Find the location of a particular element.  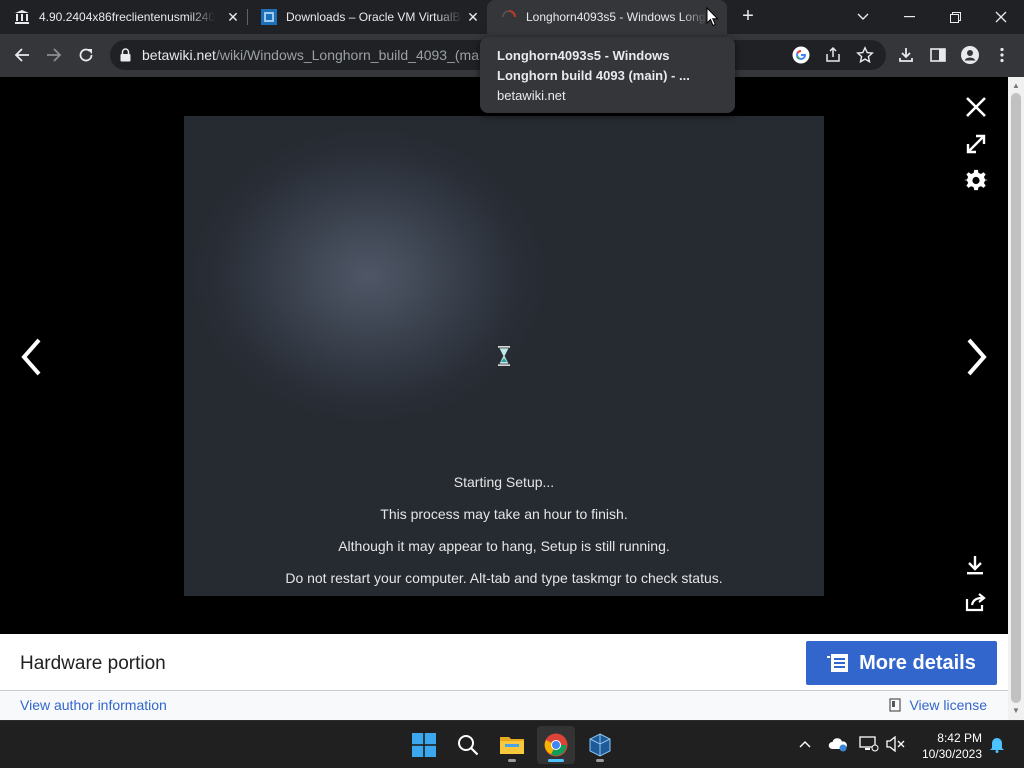

taskbar-clock: 8:42 PM 10/30/2023 is located at coordinates (945, 746).